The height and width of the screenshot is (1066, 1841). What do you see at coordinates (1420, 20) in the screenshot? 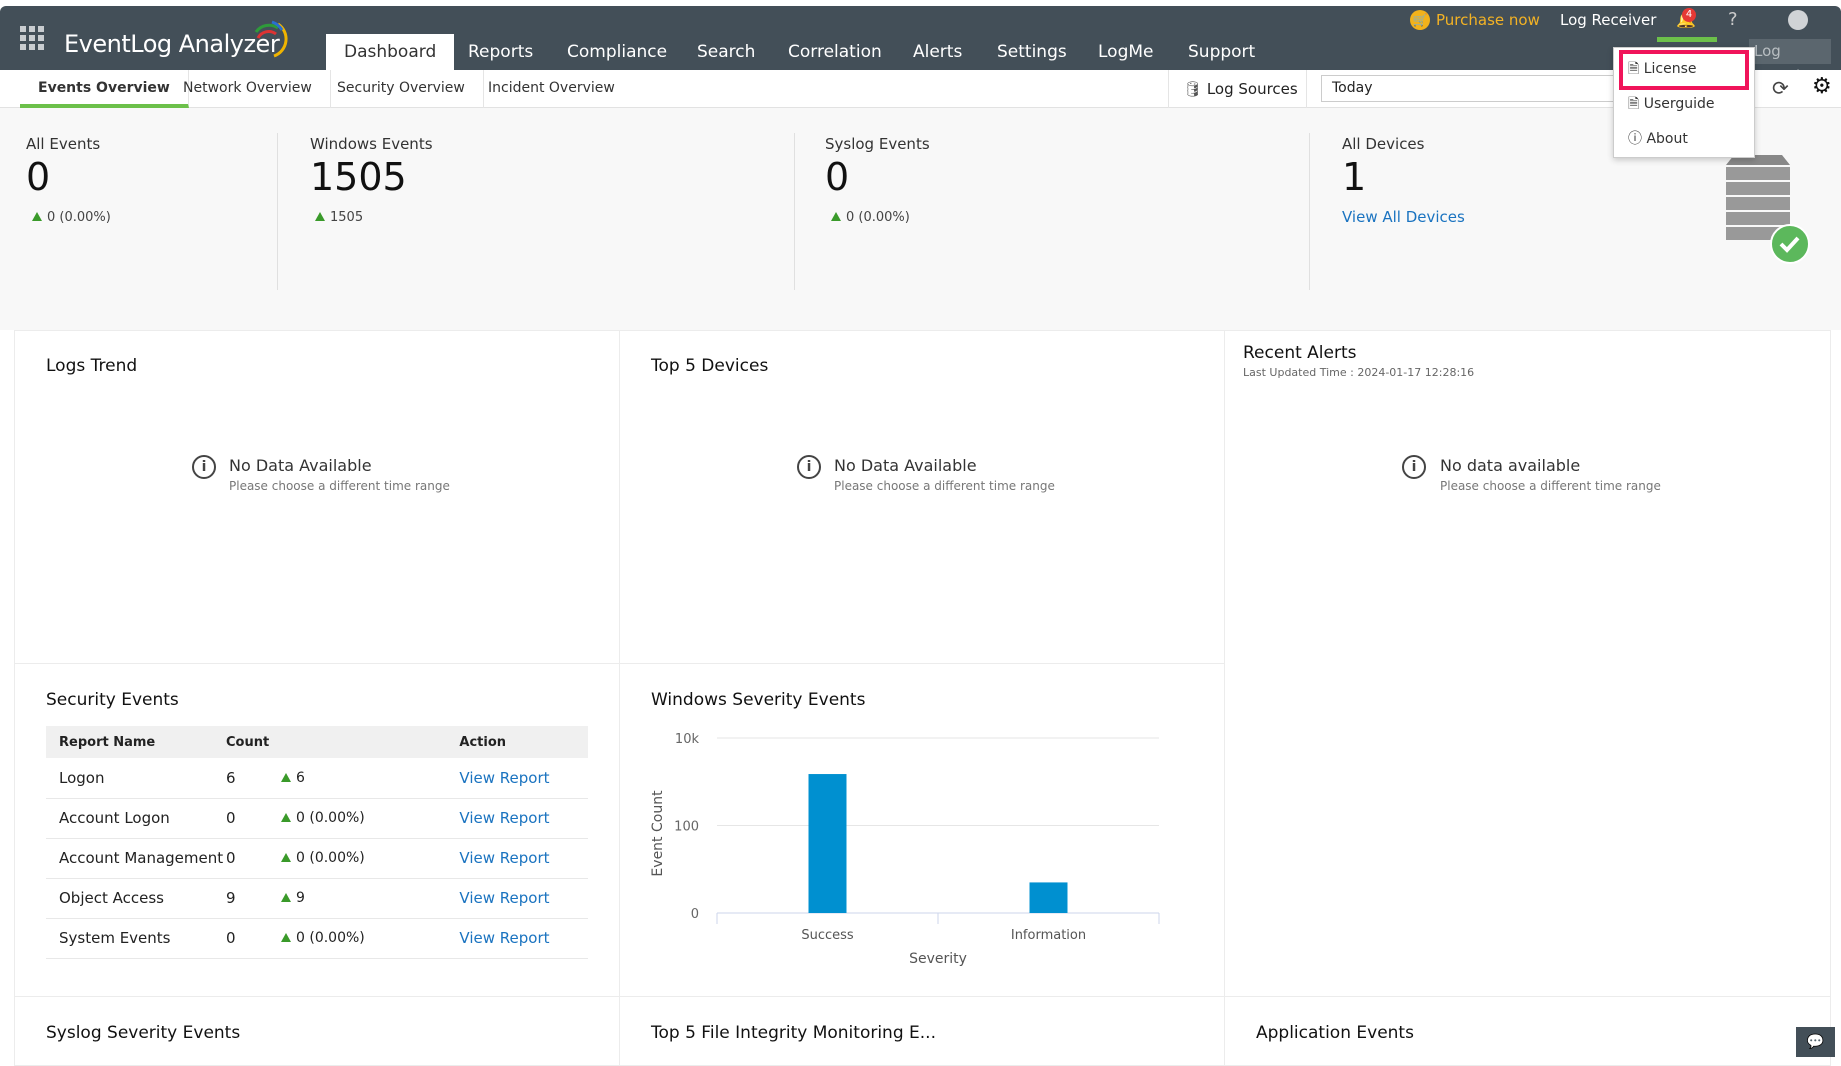
I see `cart-icon: 🛒` at bounding box center [1420, 20].